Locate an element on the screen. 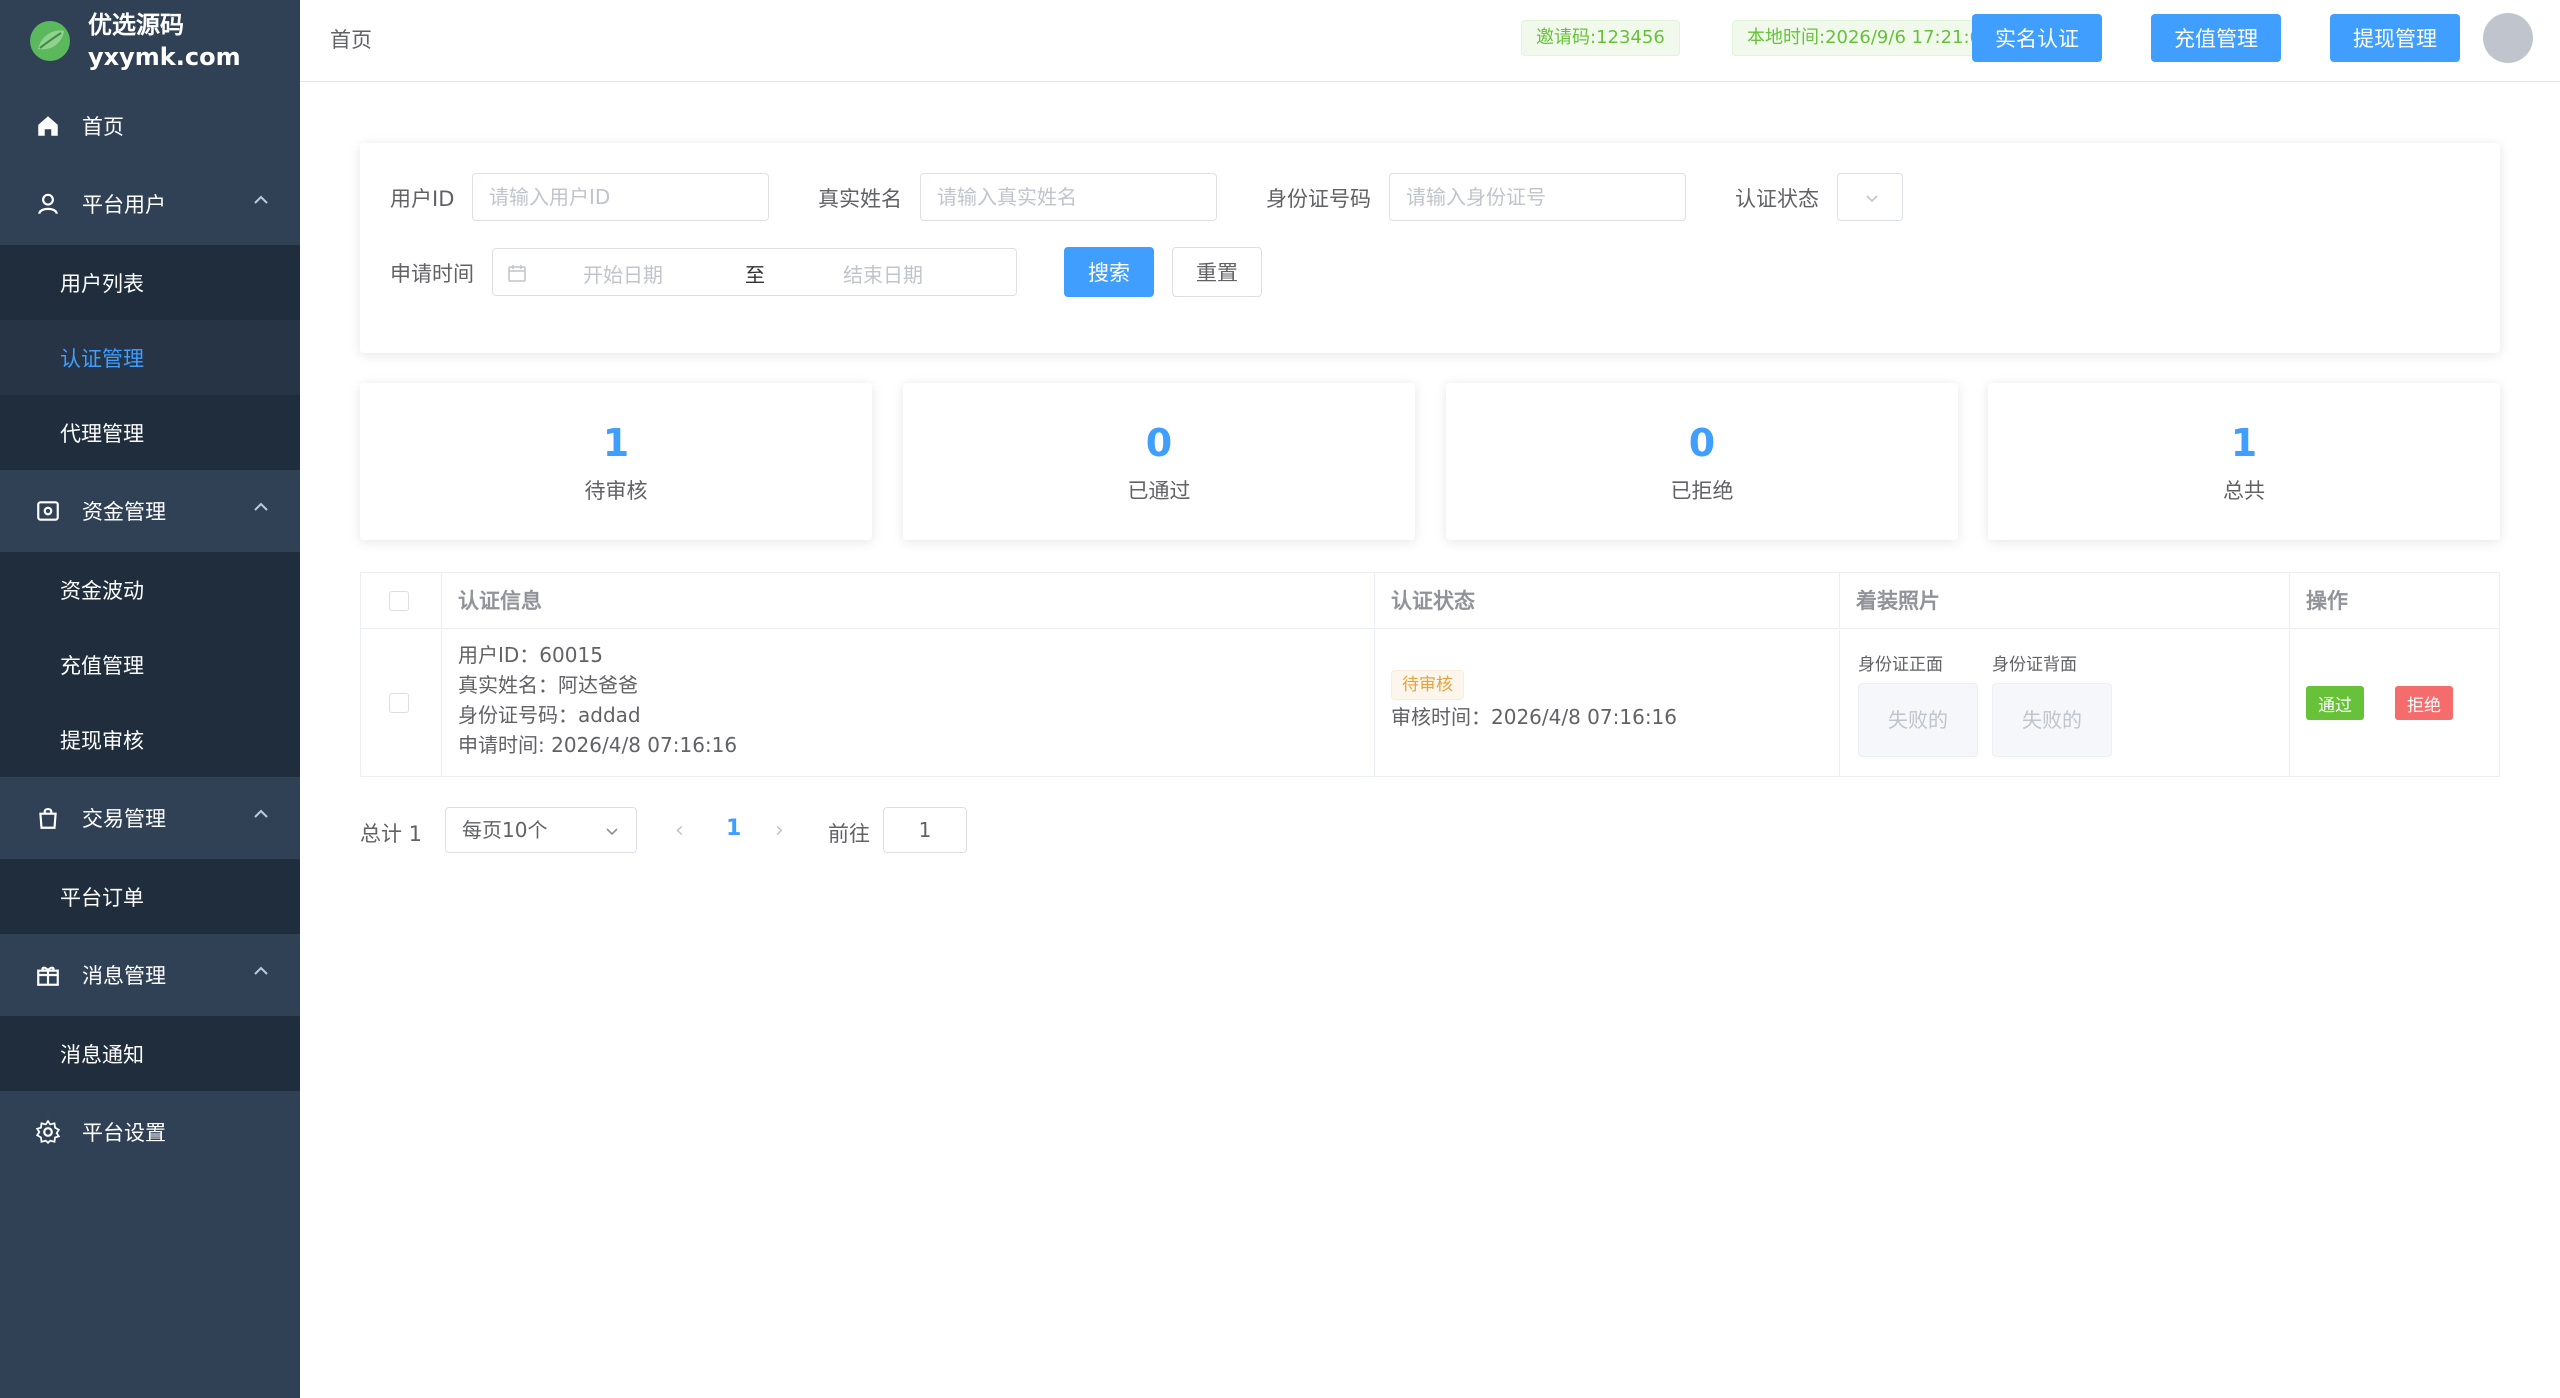 The height and width of the screenshot is (1398, 2560). sidebar-item-label: 平台设置 is located at coordinates (124, 1133).